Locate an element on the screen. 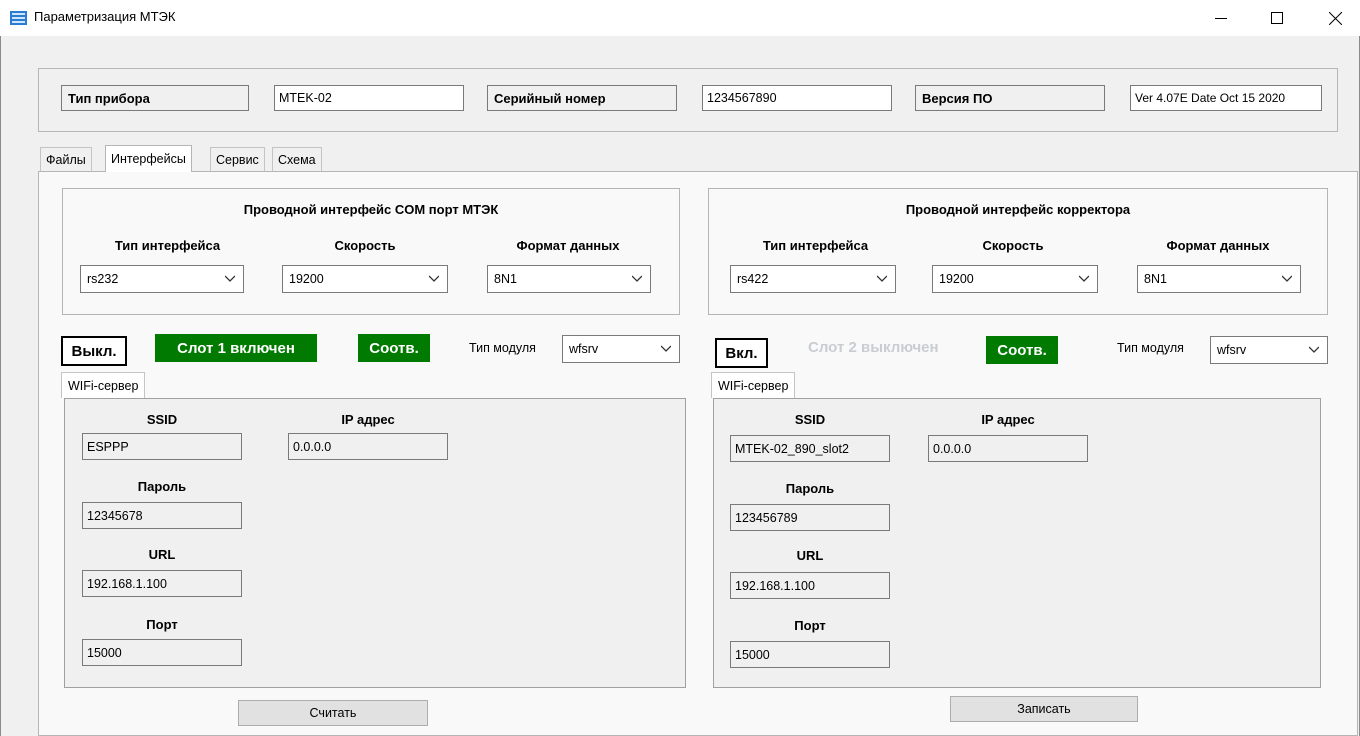 The image size is (1360, 736). right-speed-value: 19200 is located at coordinates (956, 279).